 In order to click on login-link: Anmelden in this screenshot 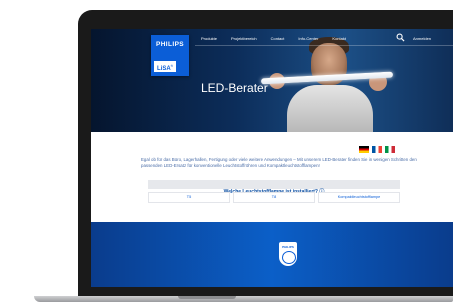, I will do `click(422, 38)`.